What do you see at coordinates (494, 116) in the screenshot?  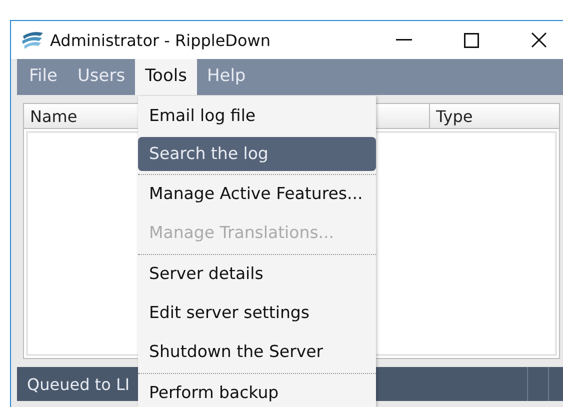 I see `column-header: Type` at bounding box center [494, 116].